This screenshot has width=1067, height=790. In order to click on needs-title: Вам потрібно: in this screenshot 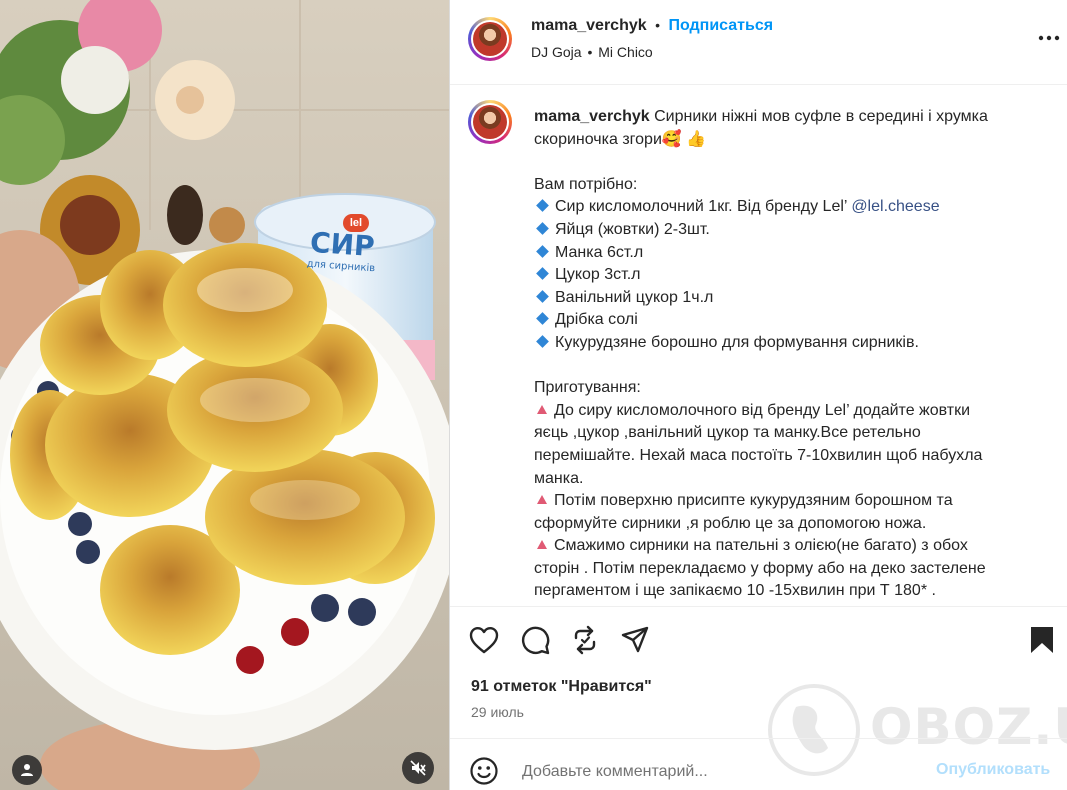, I will do `click(586, 184)`.